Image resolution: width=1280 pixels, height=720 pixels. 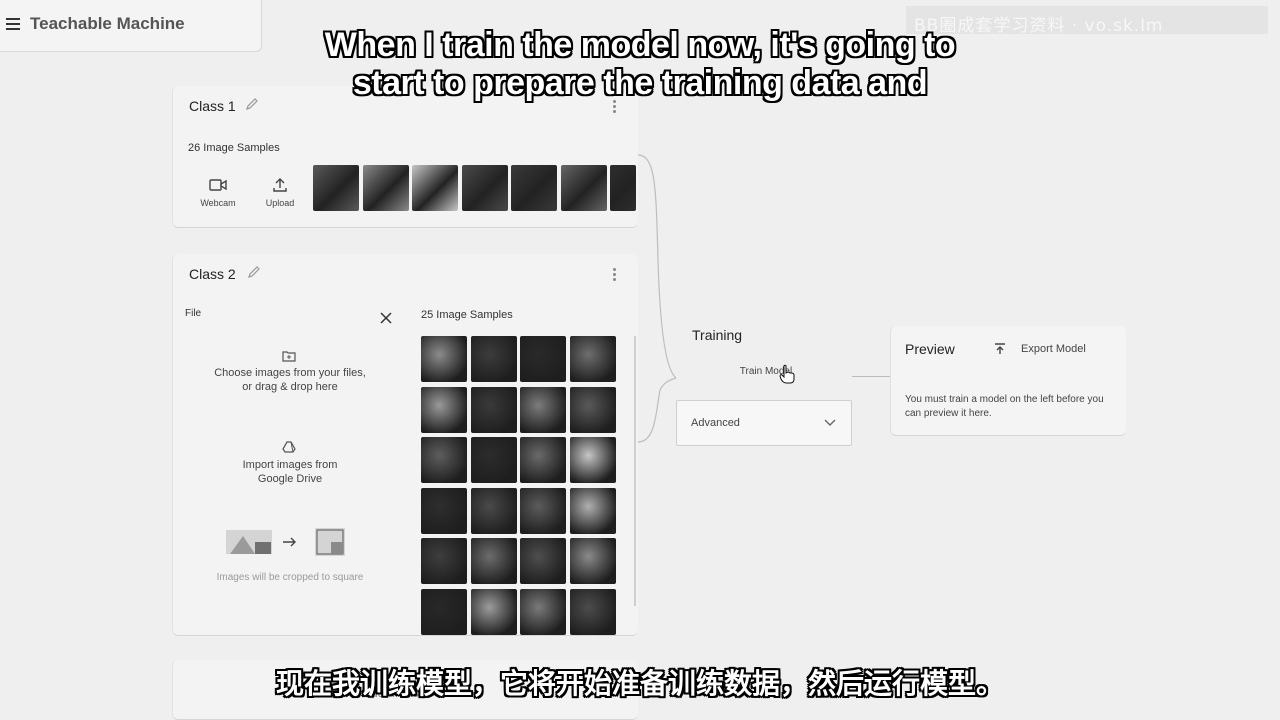 What do you see at coordinates (386, 318) in the screenshot?
I see `close-icon` at bounding box center [386, 318].